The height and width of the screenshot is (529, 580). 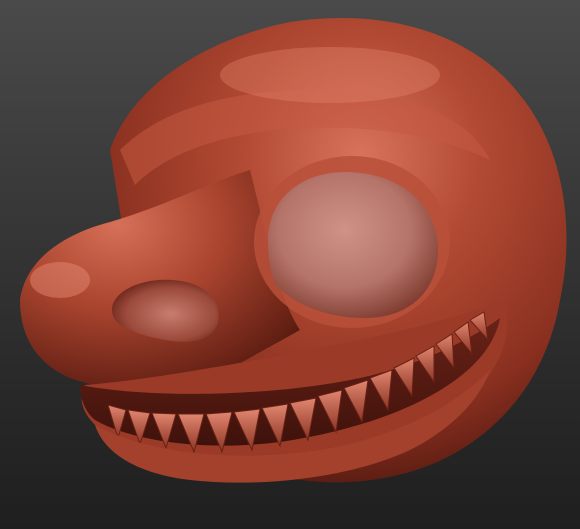 I want to click on cranium-highlight, so click(x=330, y=75).